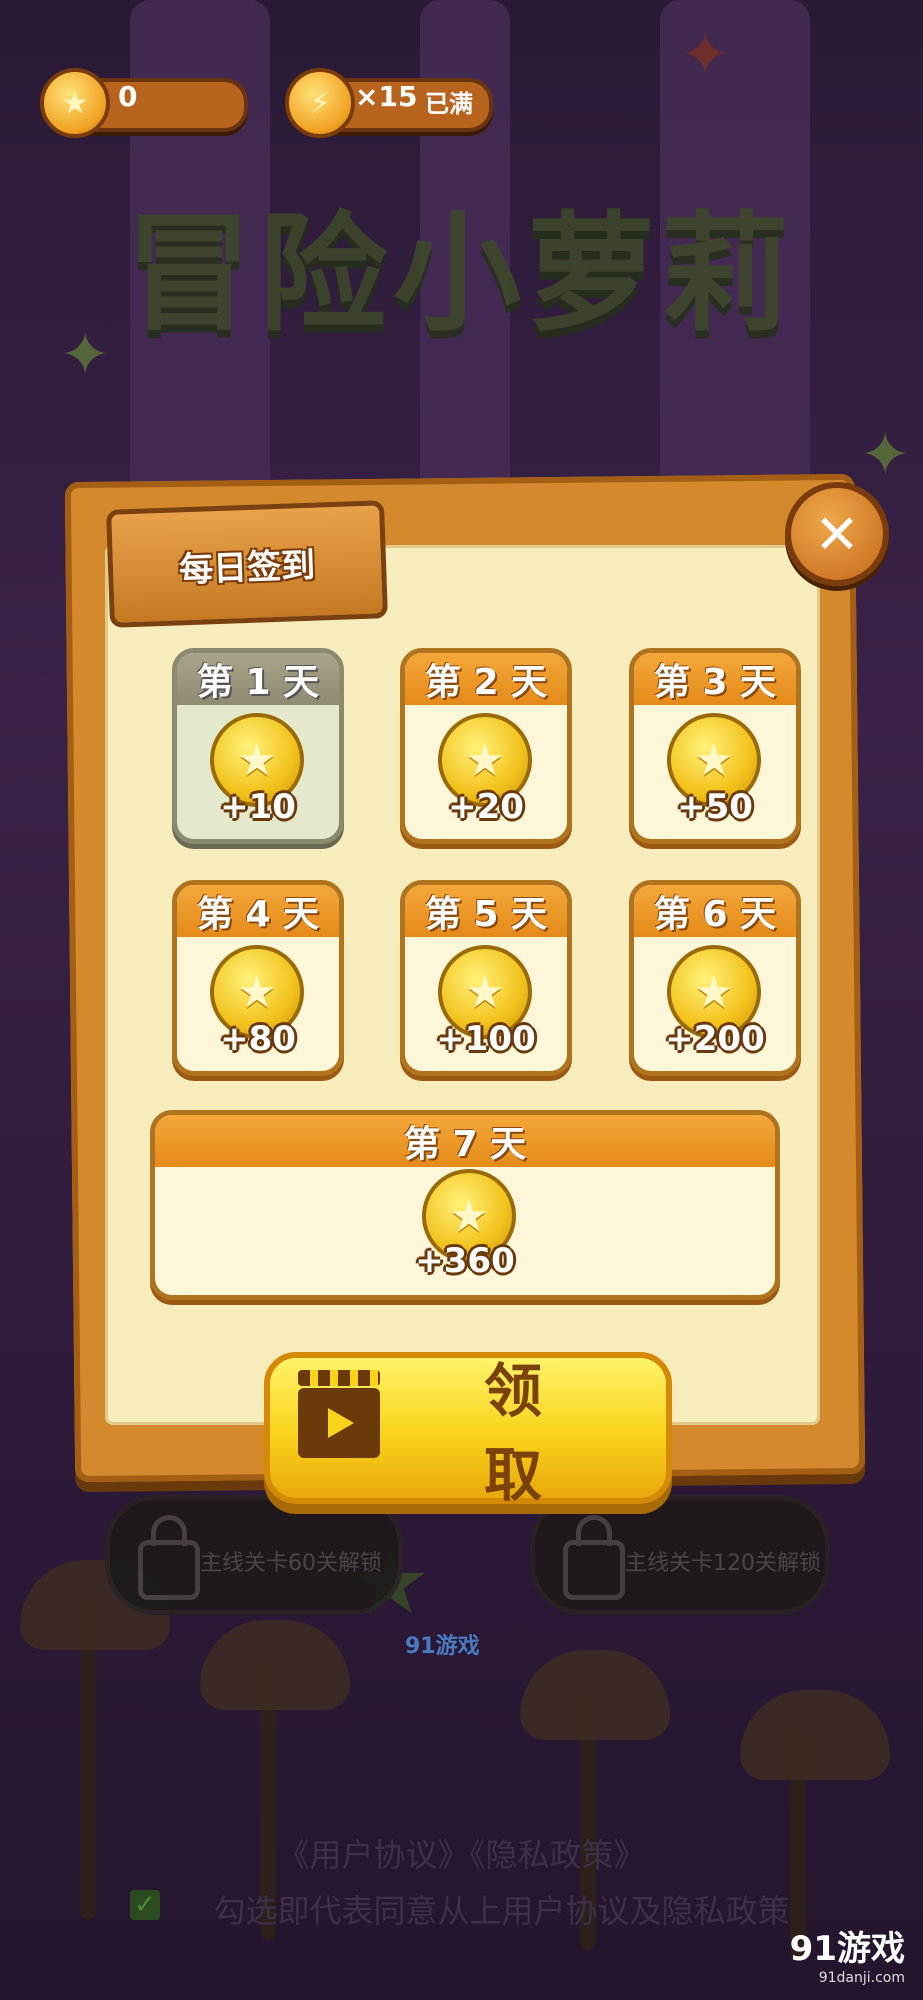 The height and width of the screenshot is (2000, 923). Describe the element at coordinates (861, 1978) in the screenshot. I see `brand-url: 91danji.com` at that location.